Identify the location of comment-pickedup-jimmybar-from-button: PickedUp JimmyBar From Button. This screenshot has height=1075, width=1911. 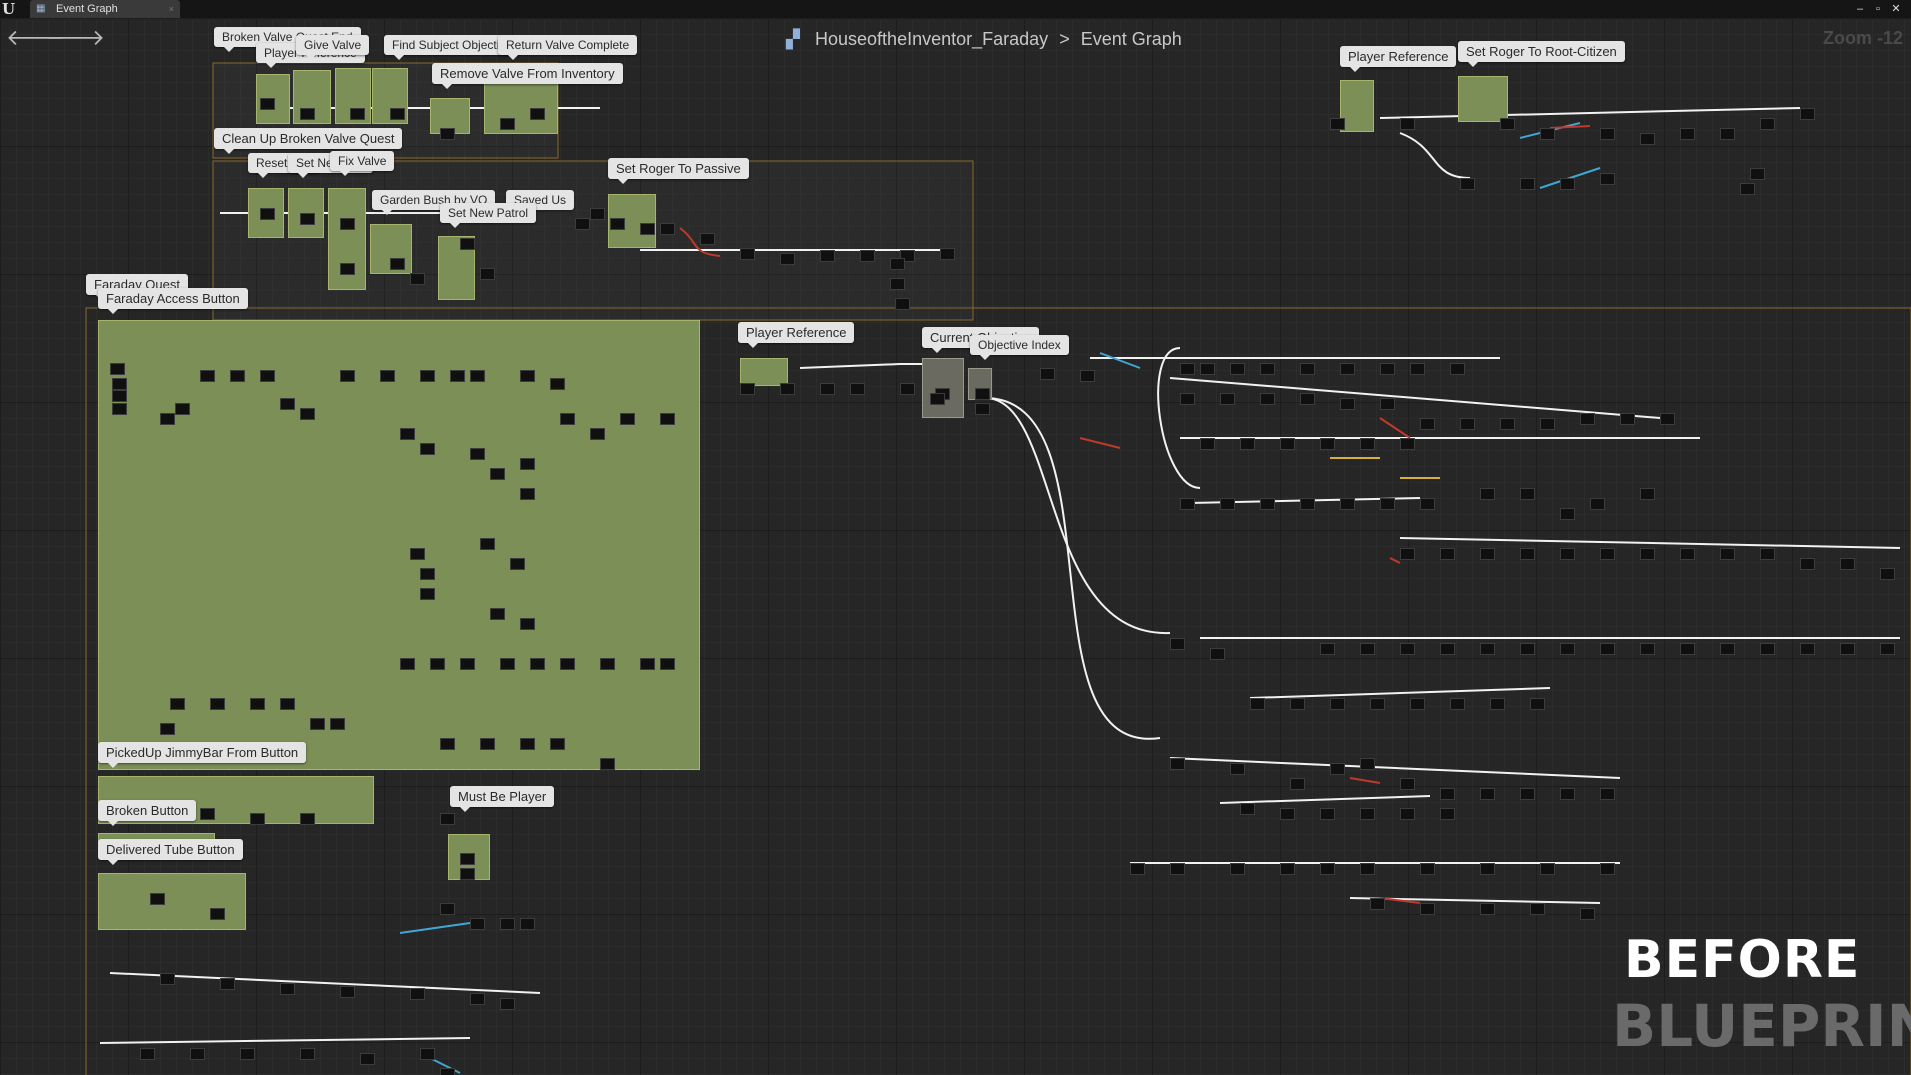
(202, 755).